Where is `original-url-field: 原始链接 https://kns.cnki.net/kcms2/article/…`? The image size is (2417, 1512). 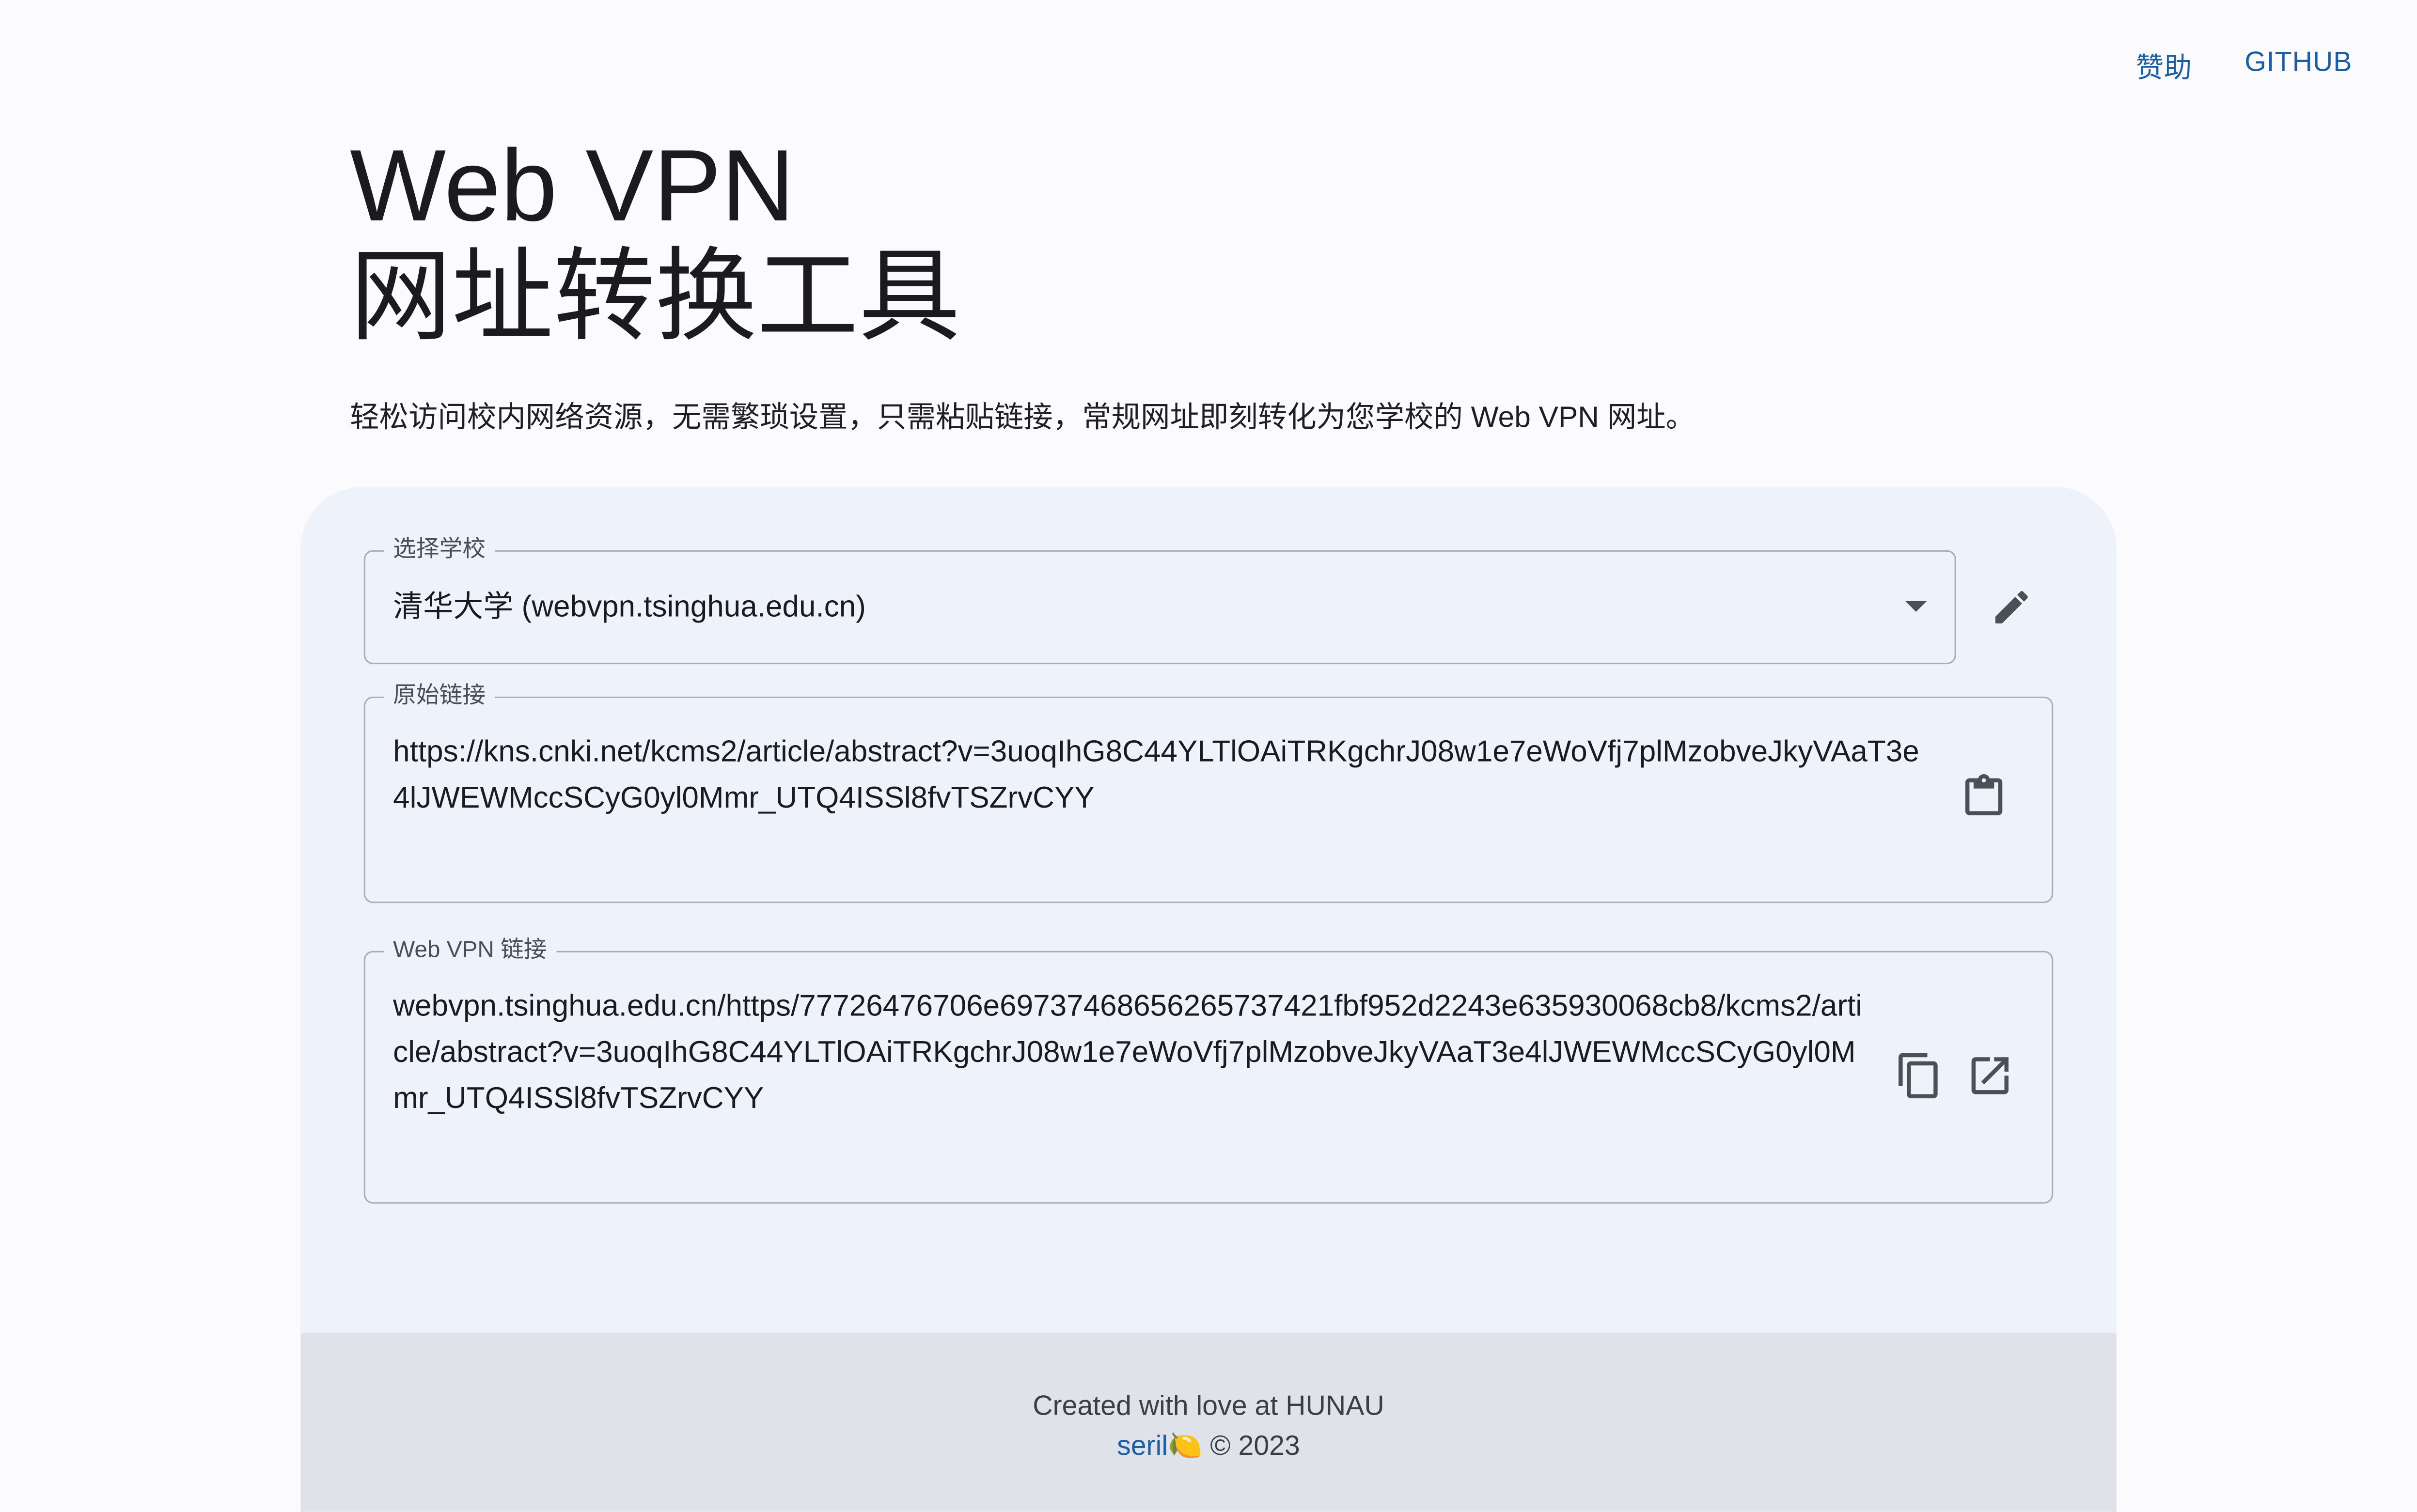
original-url-field: 原始链接 https://kns.cnki.net/kcms2/article/… is located at coordinates (1208, 793).